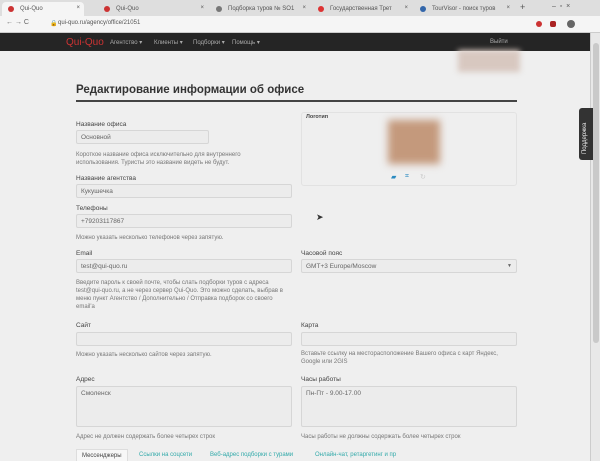 The height and width of the screenshot is (461, 600). I want to click on timezone-select: GMT+3 Europe/Moscow ▼, so click(409, 266).